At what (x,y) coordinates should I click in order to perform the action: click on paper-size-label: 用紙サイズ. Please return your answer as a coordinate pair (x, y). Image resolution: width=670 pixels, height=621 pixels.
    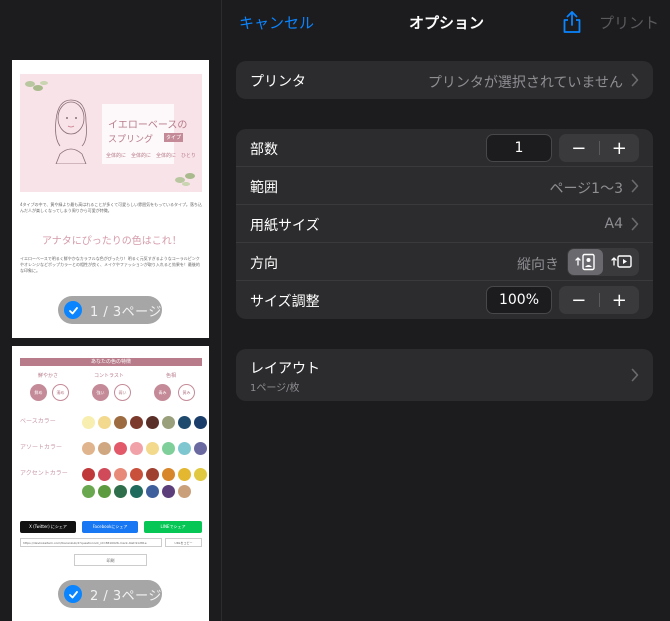
    Looking at the image, I should click on (285, 226).